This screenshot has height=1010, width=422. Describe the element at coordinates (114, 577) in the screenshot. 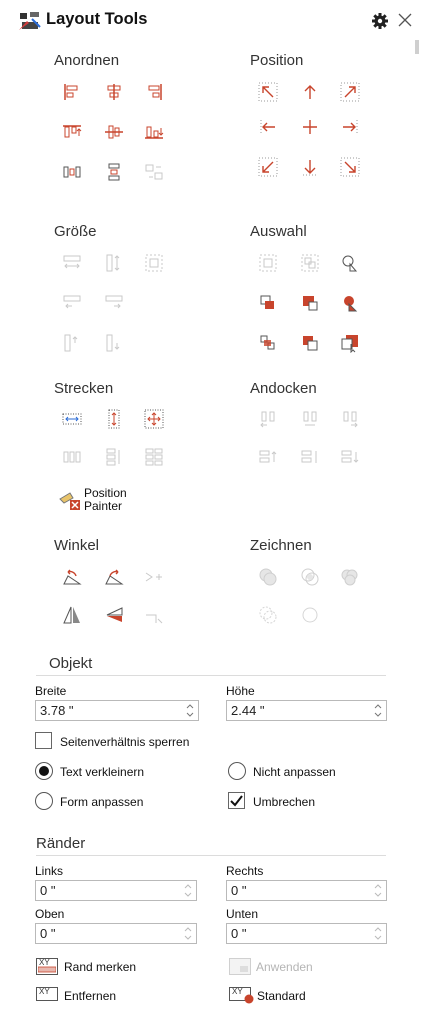

I see `rotate-right-icon` at that location.